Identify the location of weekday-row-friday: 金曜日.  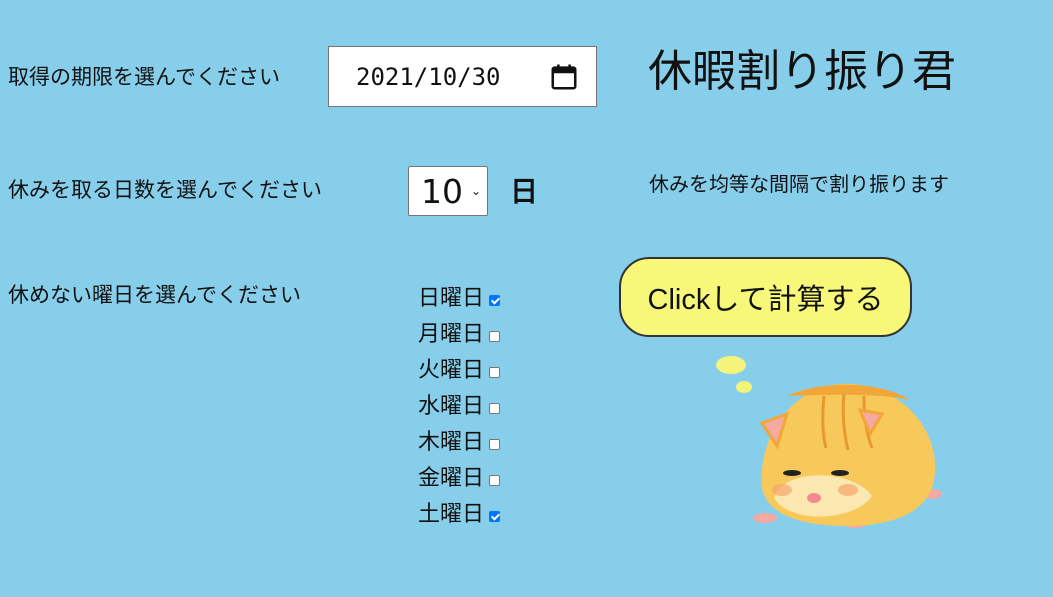
(459, 479).